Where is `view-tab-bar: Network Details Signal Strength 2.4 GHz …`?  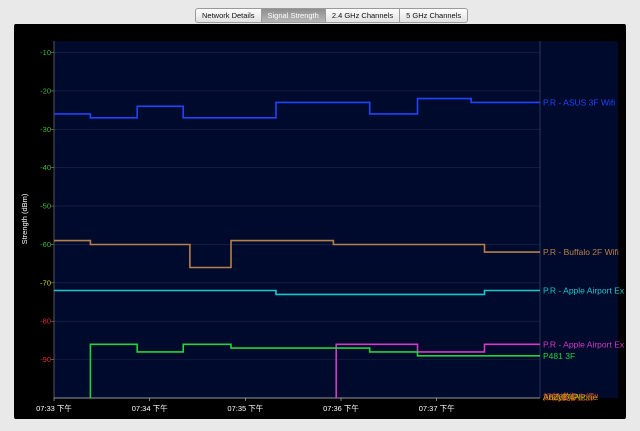 view-tab-bar: Network Details Signal Strength 2.4 GHz … is located at coordinates (332, 15).